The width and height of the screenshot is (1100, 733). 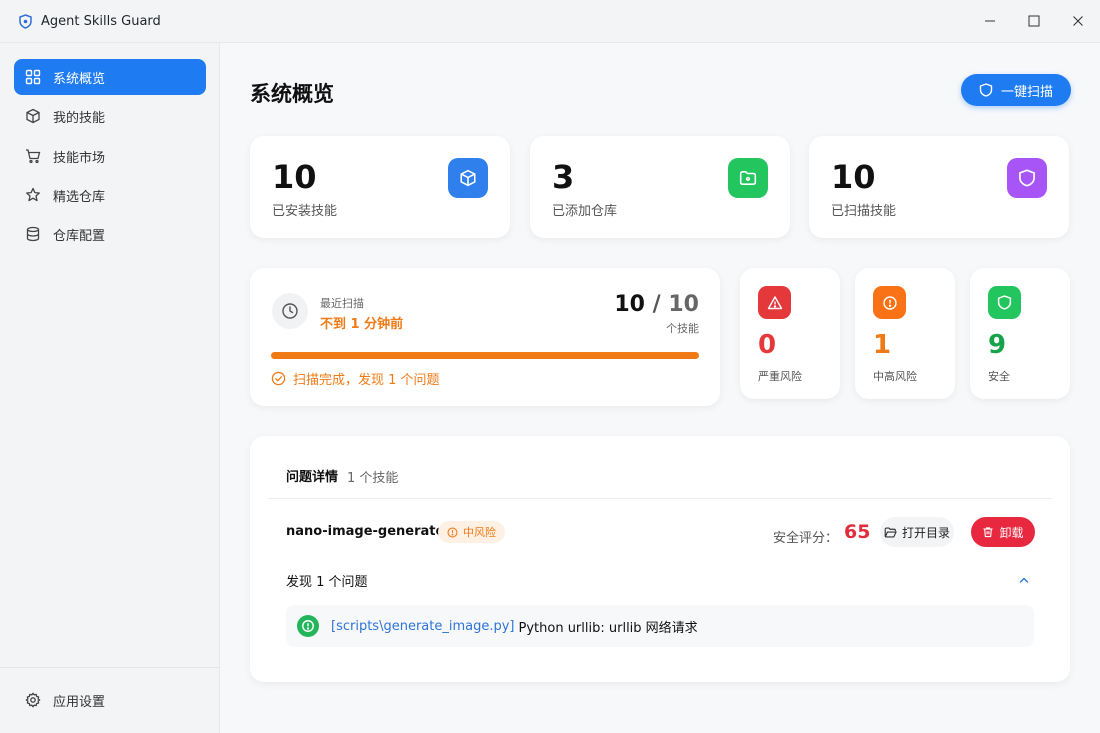 I want to click on folder-icon, so click(x=748, y=178).